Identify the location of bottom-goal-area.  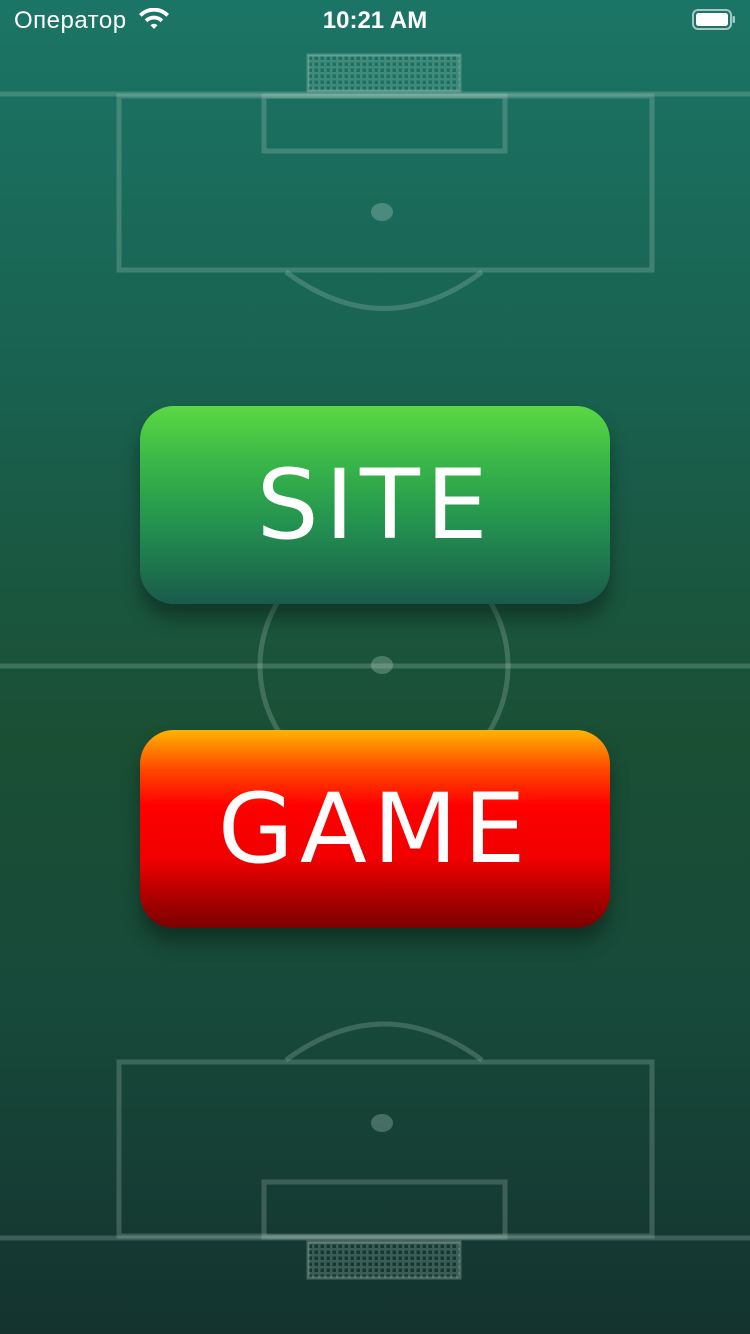
(384, 1209).